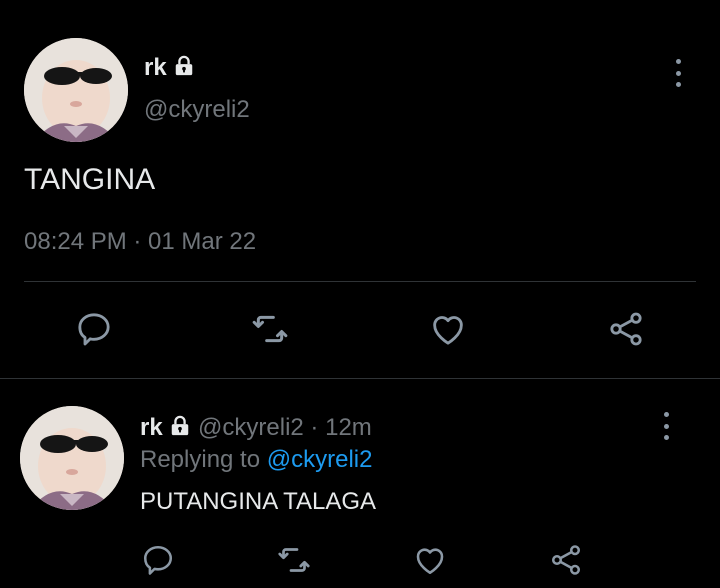 The image size is (720, 588). What do you see at coordinates (360, 378) in the screenshot?
I see `section-divider` at bounding box center [360, 378].